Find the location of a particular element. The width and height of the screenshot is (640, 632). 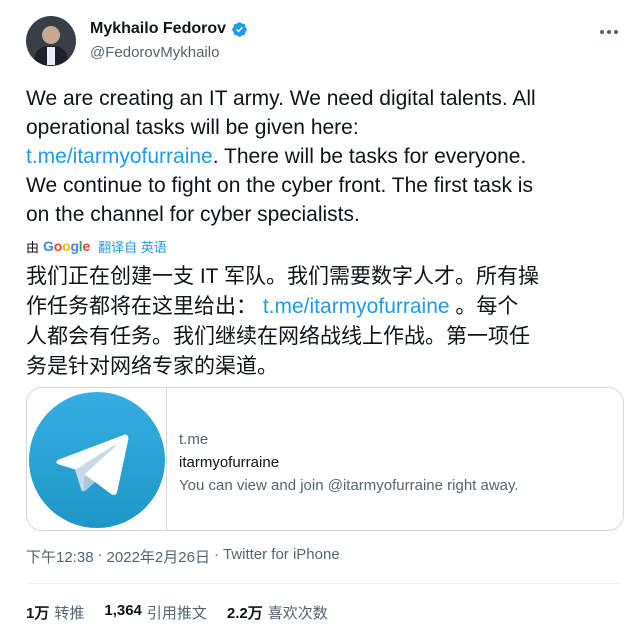

divider is located at coordinates (324, 583).